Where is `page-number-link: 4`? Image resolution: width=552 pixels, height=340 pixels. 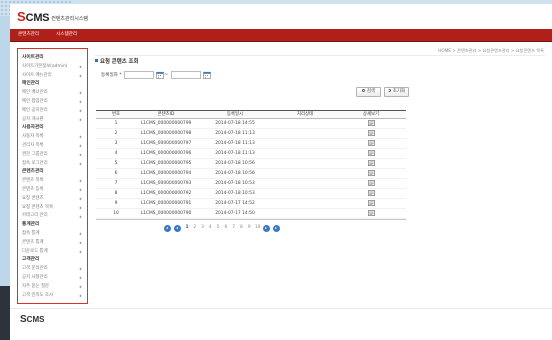 page-number-link: 4 is located at coordinates (210, 228).